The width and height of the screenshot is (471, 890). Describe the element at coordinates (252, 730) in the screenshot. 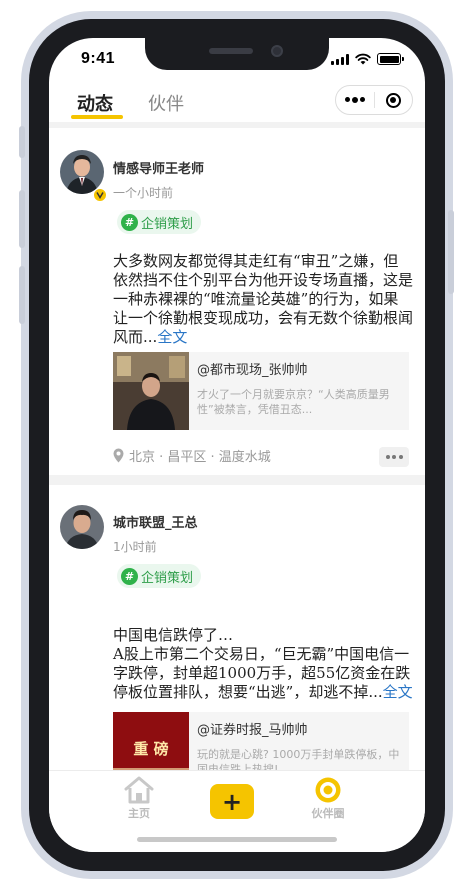

I see `share-title: @证券时报_马帅帅` at that location.